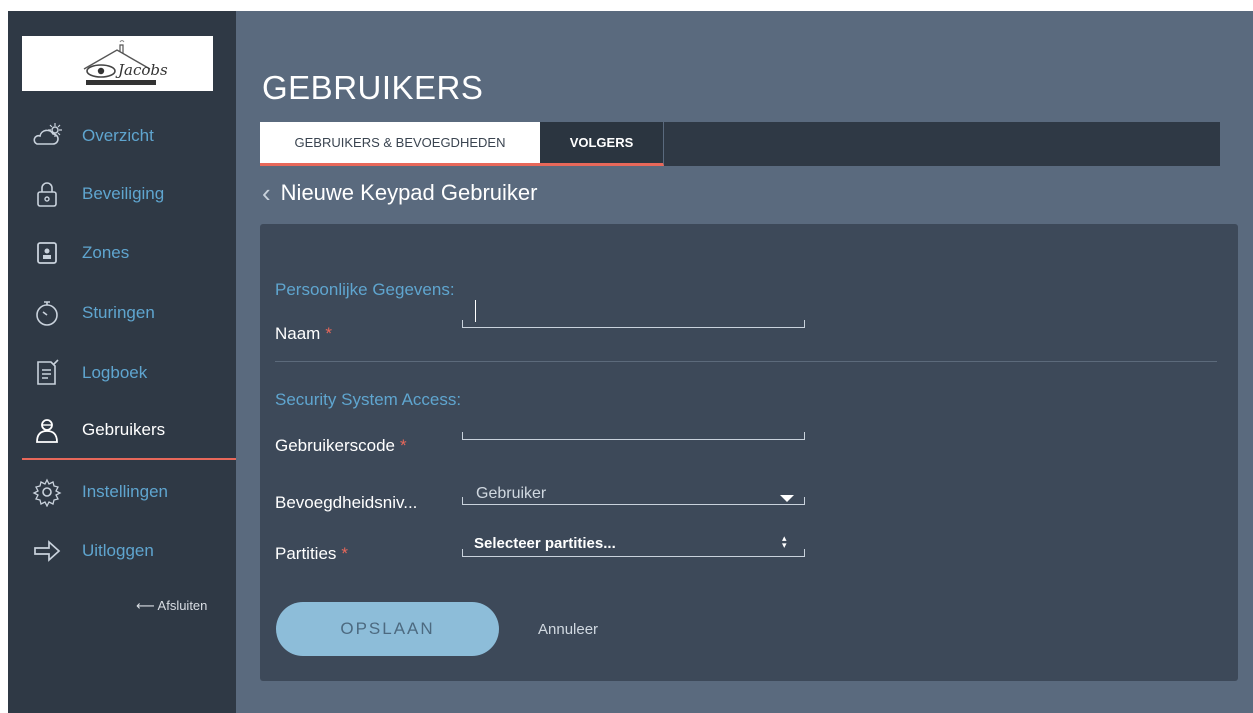 The image size is (1253, 713). I want to click on level-select-value: Gebruiker, so click(511, 493).